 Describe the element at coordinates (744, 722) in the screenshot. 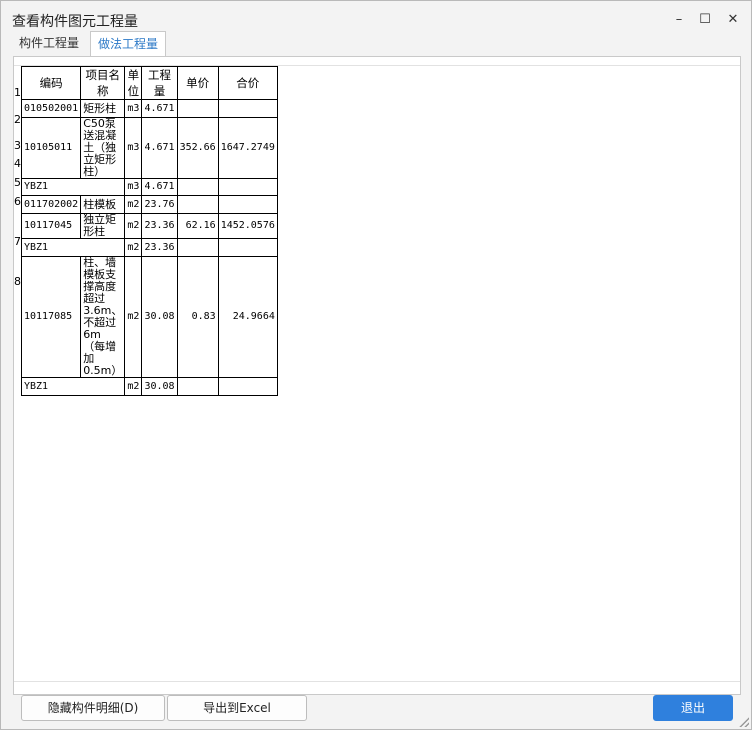

I see `resize-grip-icon` at that location.